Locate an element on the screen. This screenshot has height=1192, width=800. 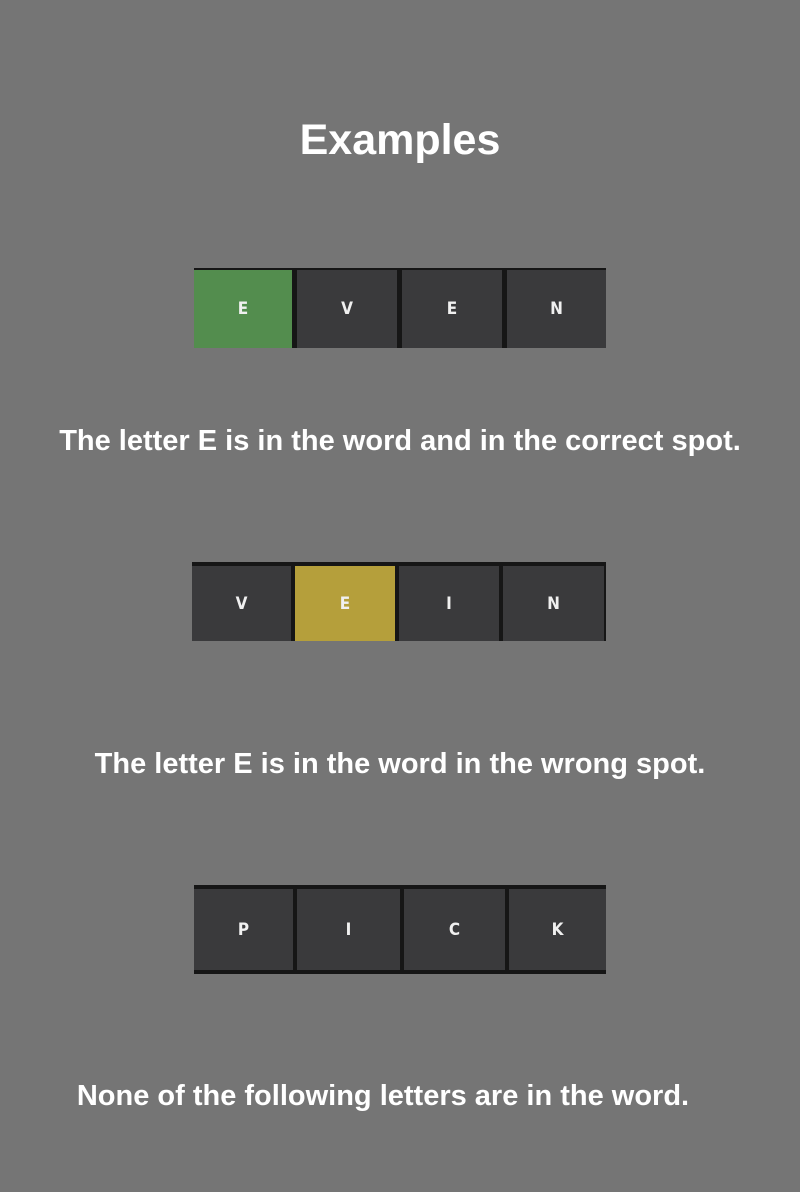
letter-tile: K is located at coordinates (557, 929).